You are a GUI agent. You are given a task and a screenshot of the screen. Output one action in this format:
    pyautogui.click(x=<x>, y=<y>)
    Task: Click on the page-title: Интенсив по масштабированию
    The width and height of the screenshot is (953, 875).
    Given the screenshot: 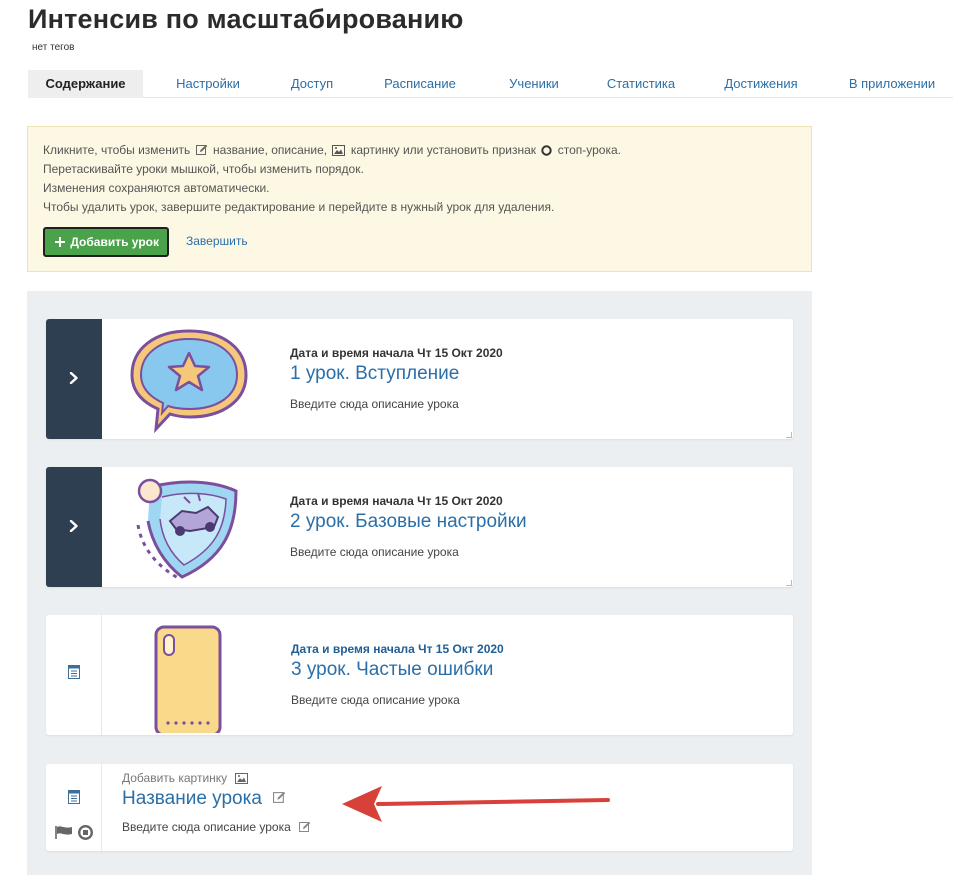 What is the action you would take?
    pyautogui.click(x=246, y=19)
    